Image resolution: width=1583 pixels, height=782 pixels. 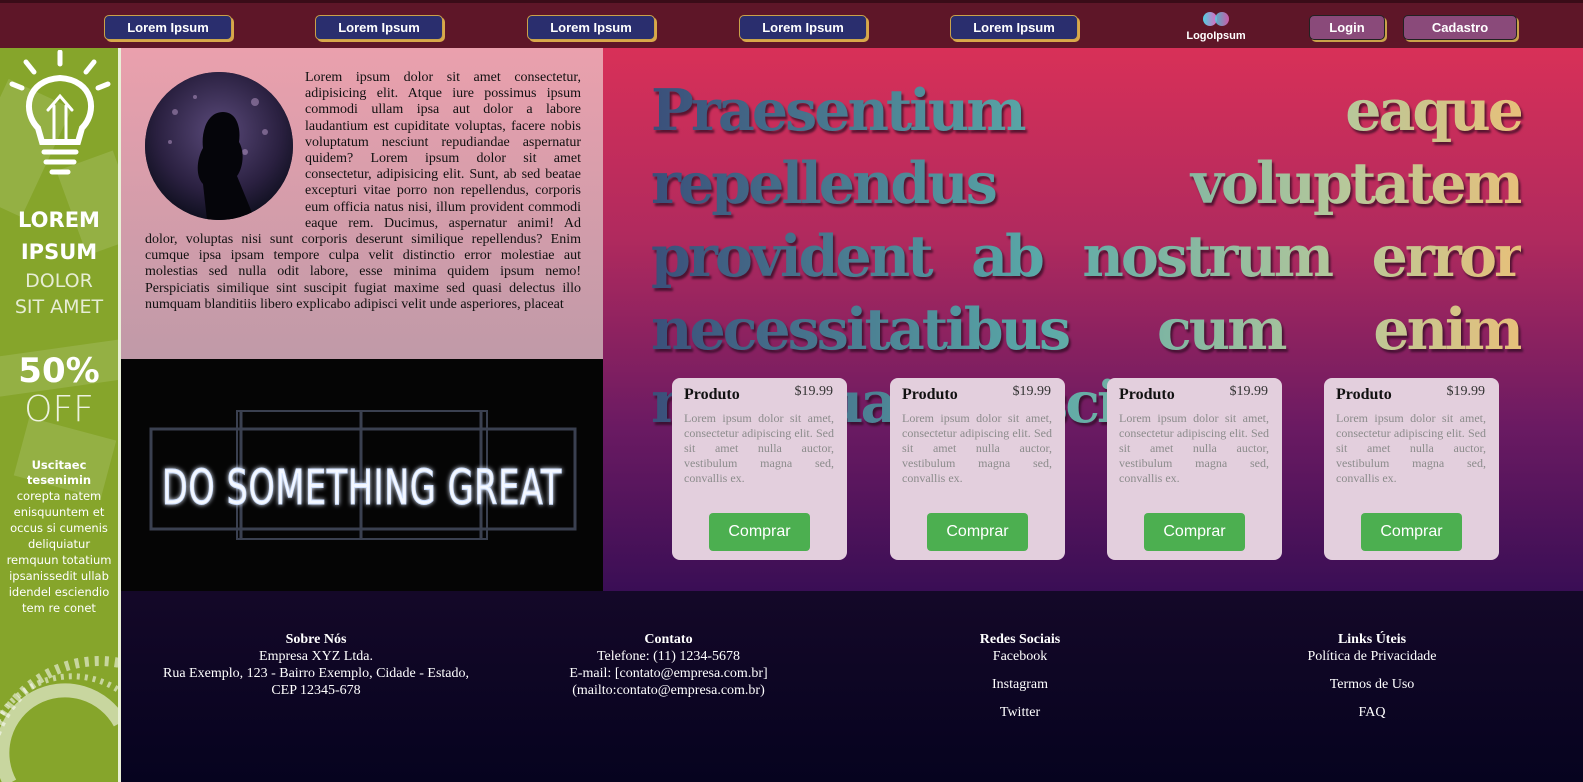 I want to click on banner-small-line: remquun totatium, so click(x=59, y=560).